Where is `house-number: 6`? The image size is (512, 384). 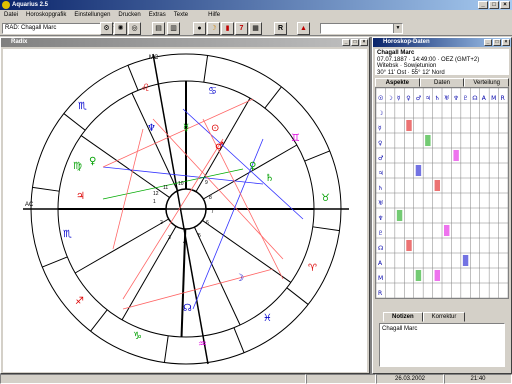
house-number: 6 is located at coordinates (207, 223).